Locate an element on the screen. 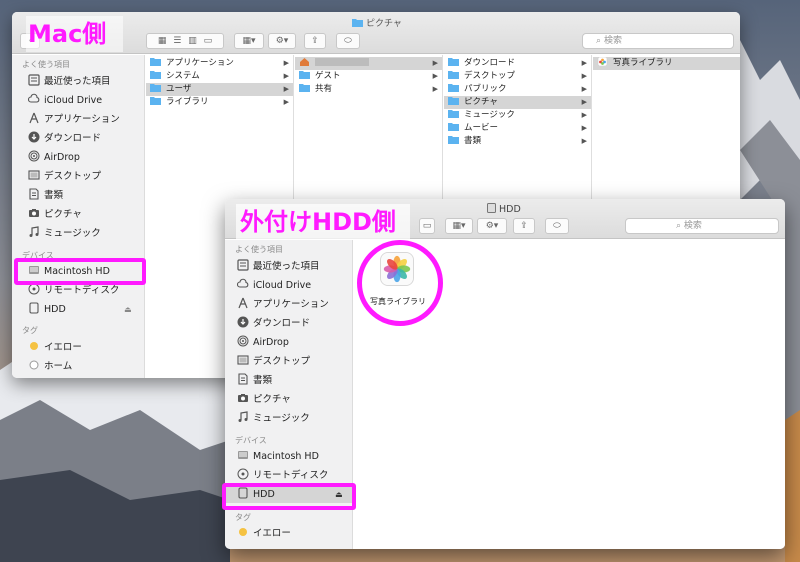 This screenshot has width=800, height=562. hard-drive-icon is located at coordinates (243, 455).